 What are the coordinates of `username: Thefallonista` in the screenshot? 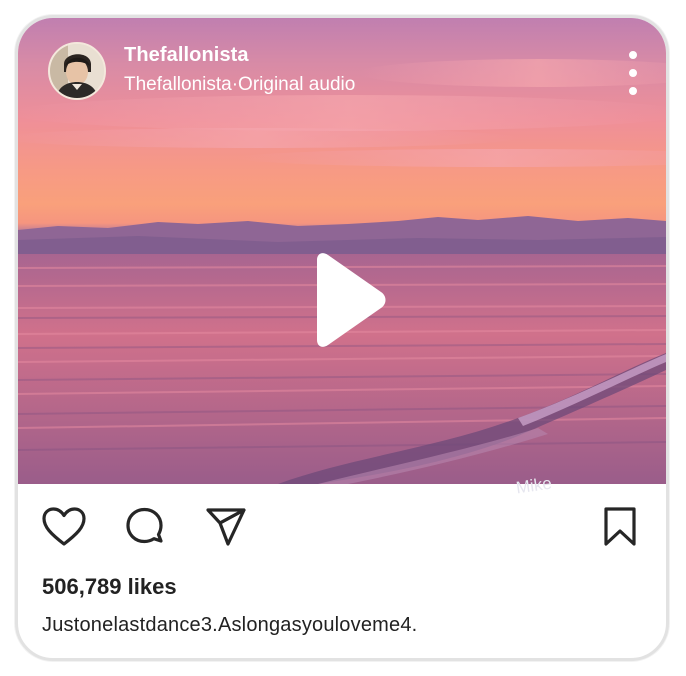 It's located at (239, 55).